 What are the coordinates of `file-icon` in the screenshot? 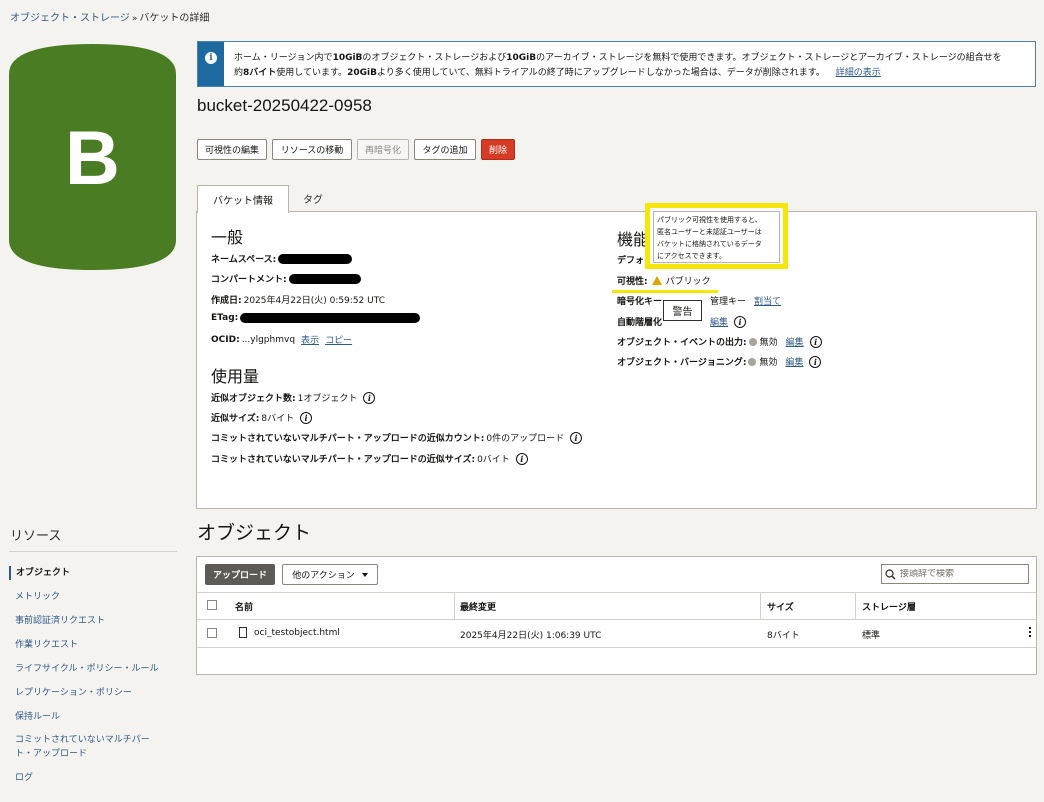 It's located at (243, 632).